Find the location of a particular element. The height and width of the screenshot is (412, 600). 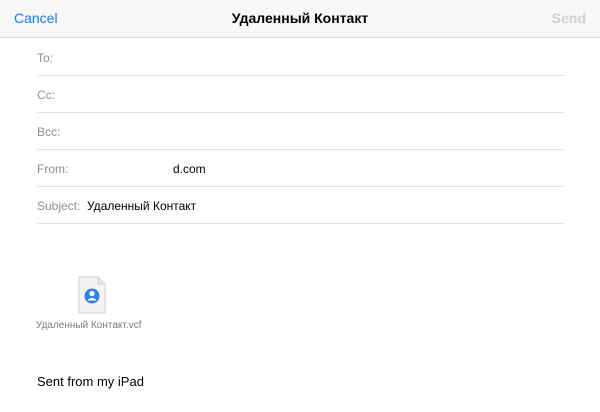

contact-card-icon is located at coordinates (92, 295).